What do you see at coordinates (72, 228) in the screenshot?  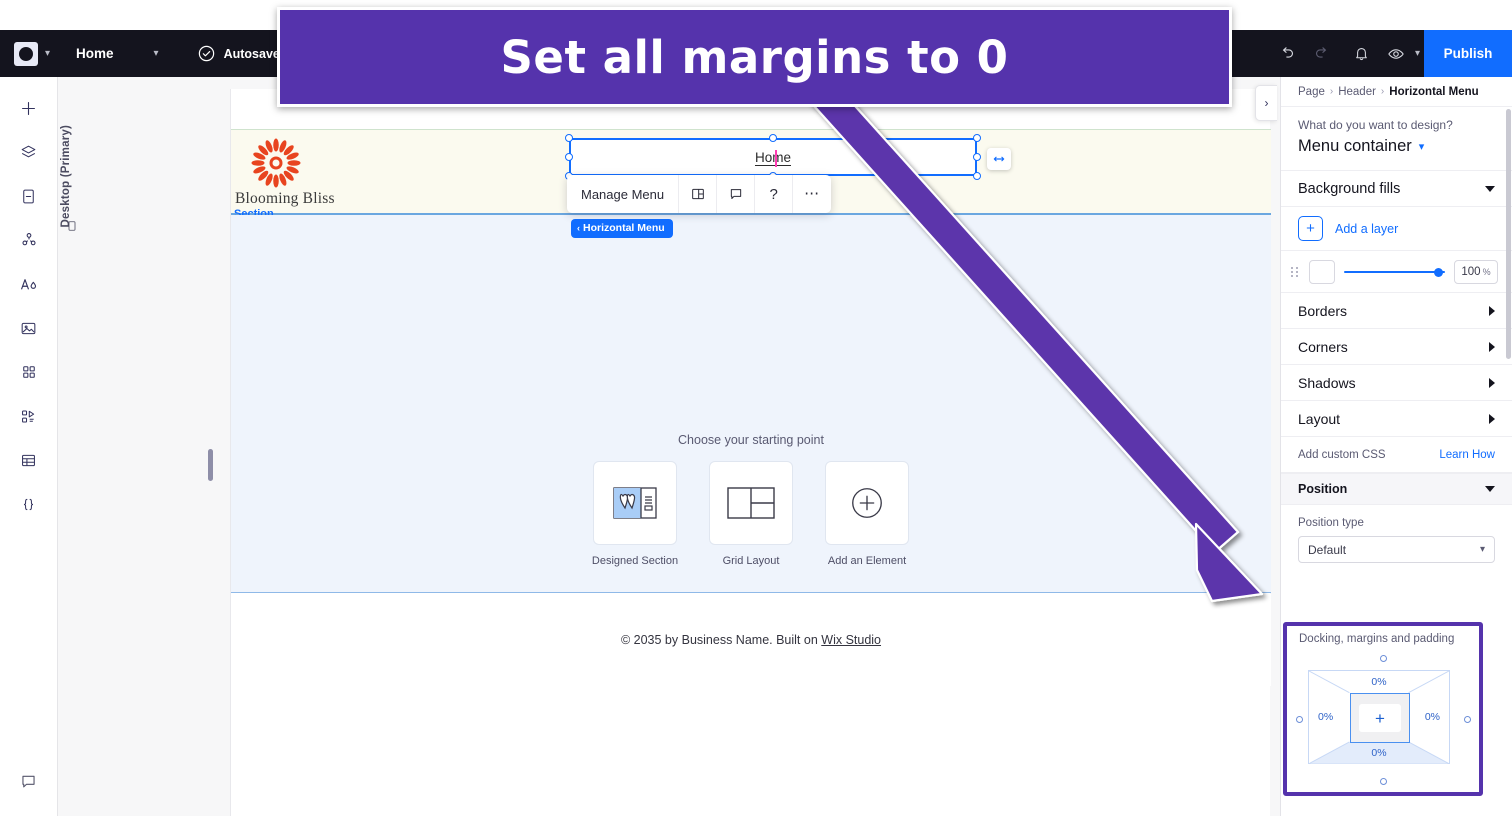 I see `monitor-icon` at bounding box center [72, 228].